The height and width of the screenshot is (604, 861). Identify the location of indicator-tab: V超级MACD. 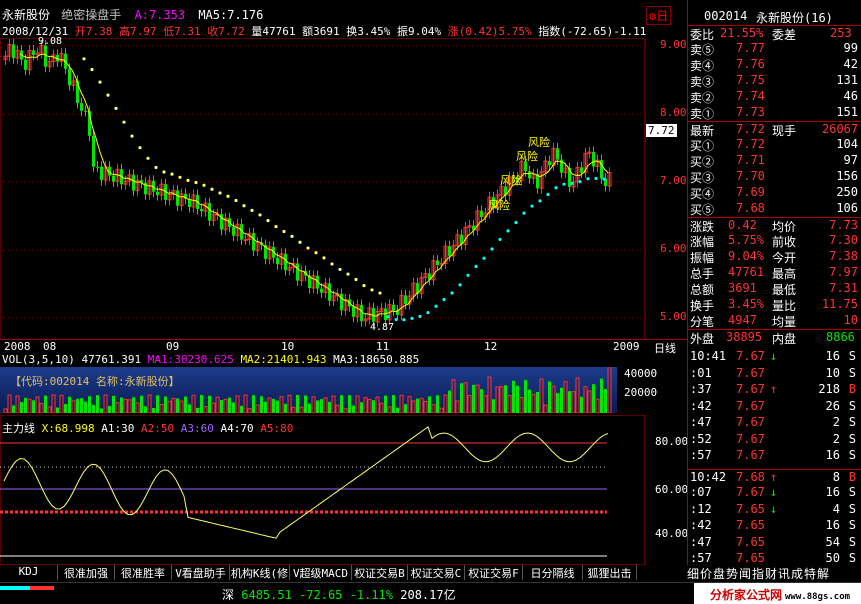
(321, 572).